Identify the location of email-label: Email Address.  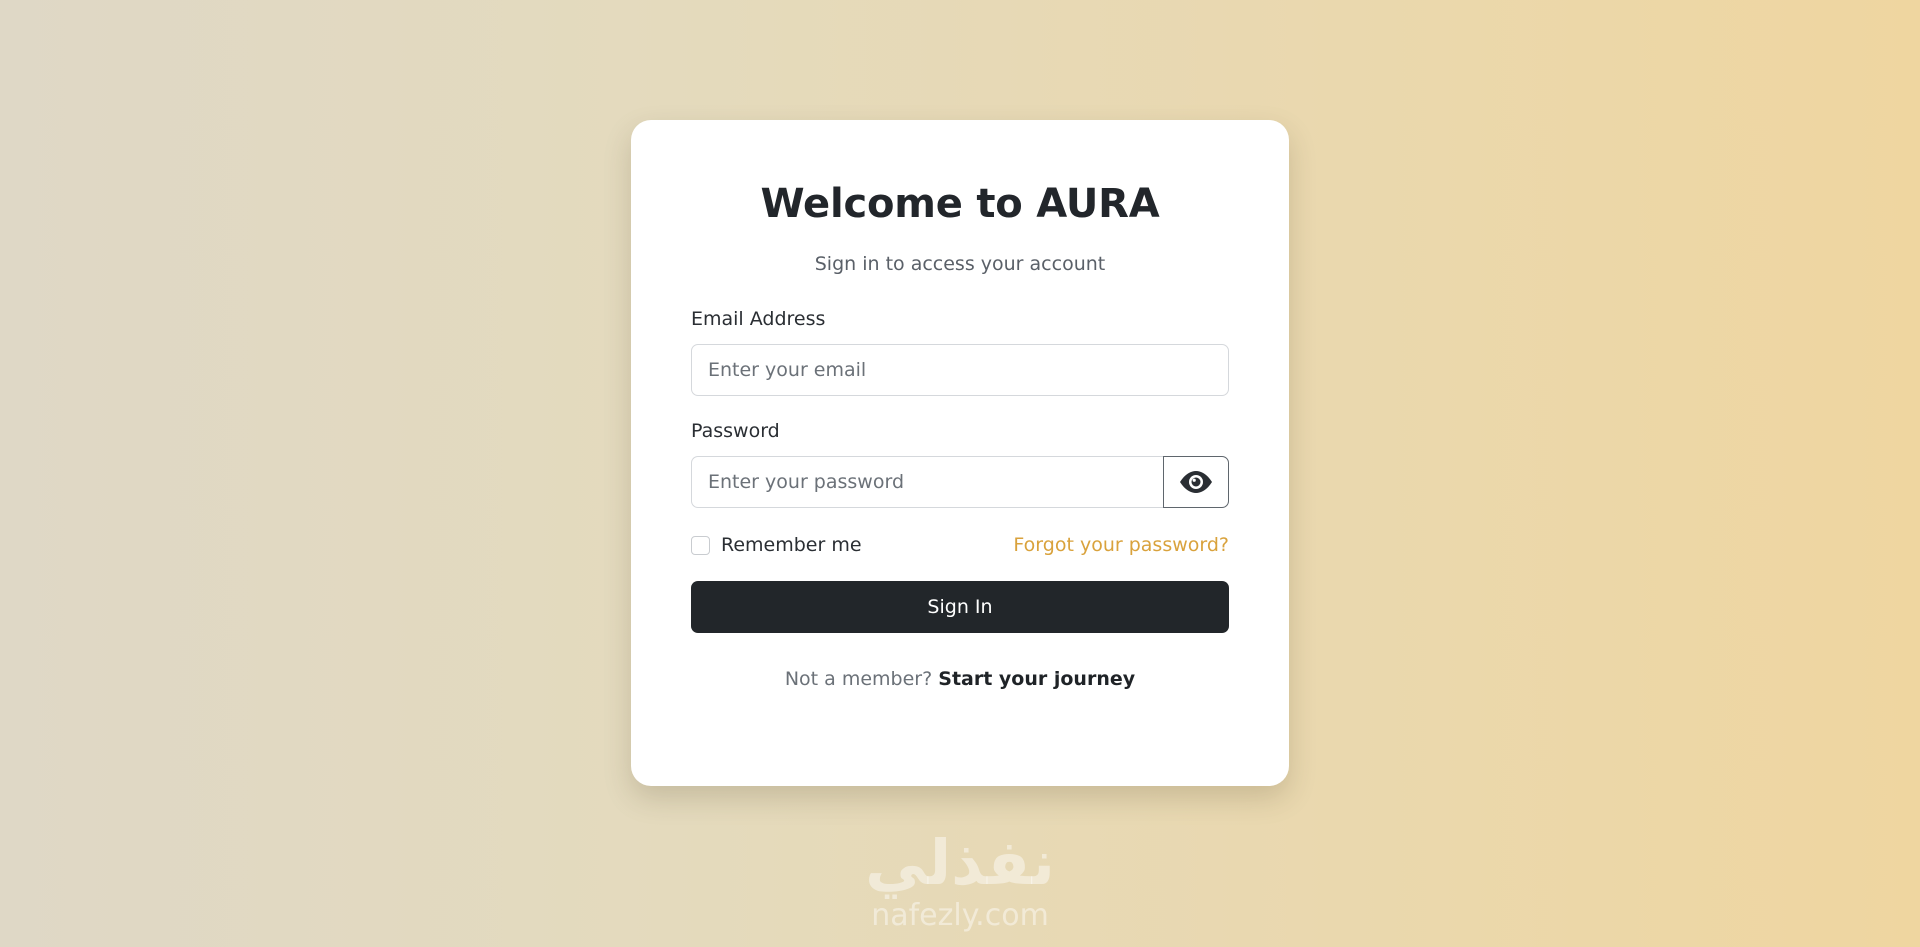
(758, 319).